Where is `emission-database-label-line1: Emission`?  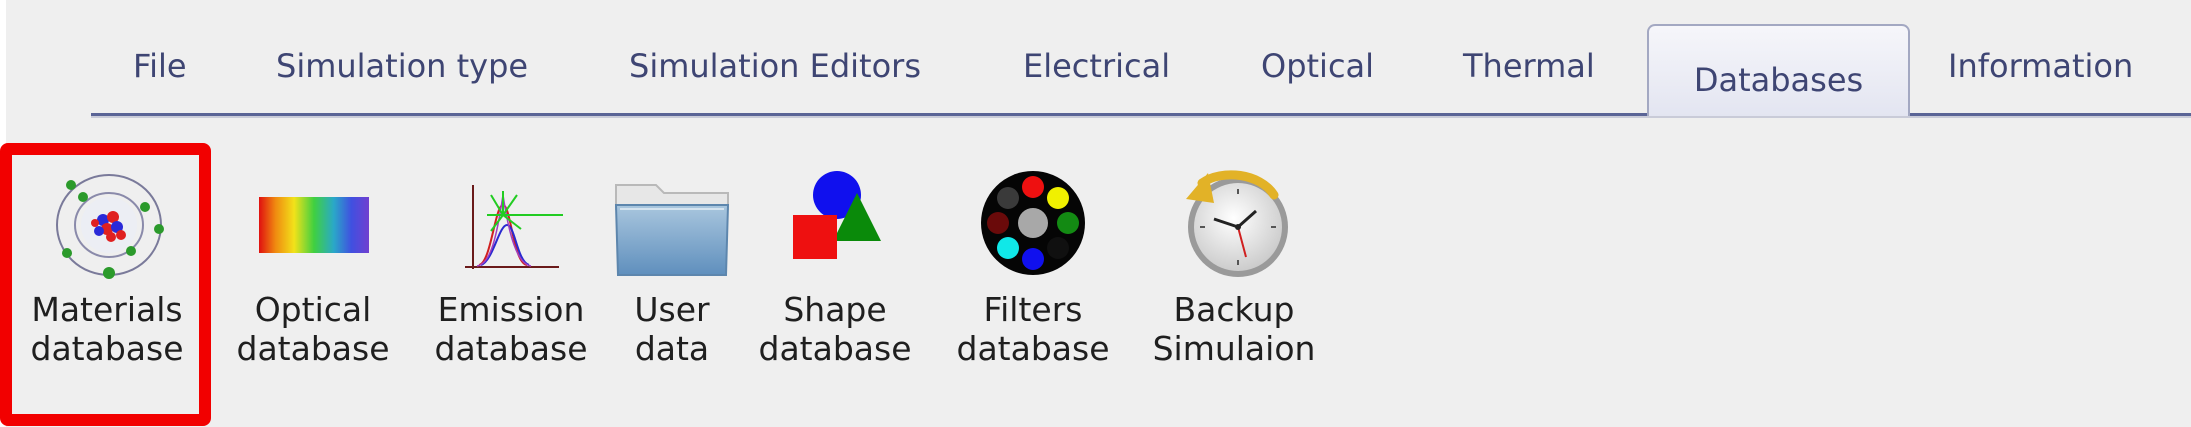
emission-database-label-line1: Emission is located at coordinates (511, 309).